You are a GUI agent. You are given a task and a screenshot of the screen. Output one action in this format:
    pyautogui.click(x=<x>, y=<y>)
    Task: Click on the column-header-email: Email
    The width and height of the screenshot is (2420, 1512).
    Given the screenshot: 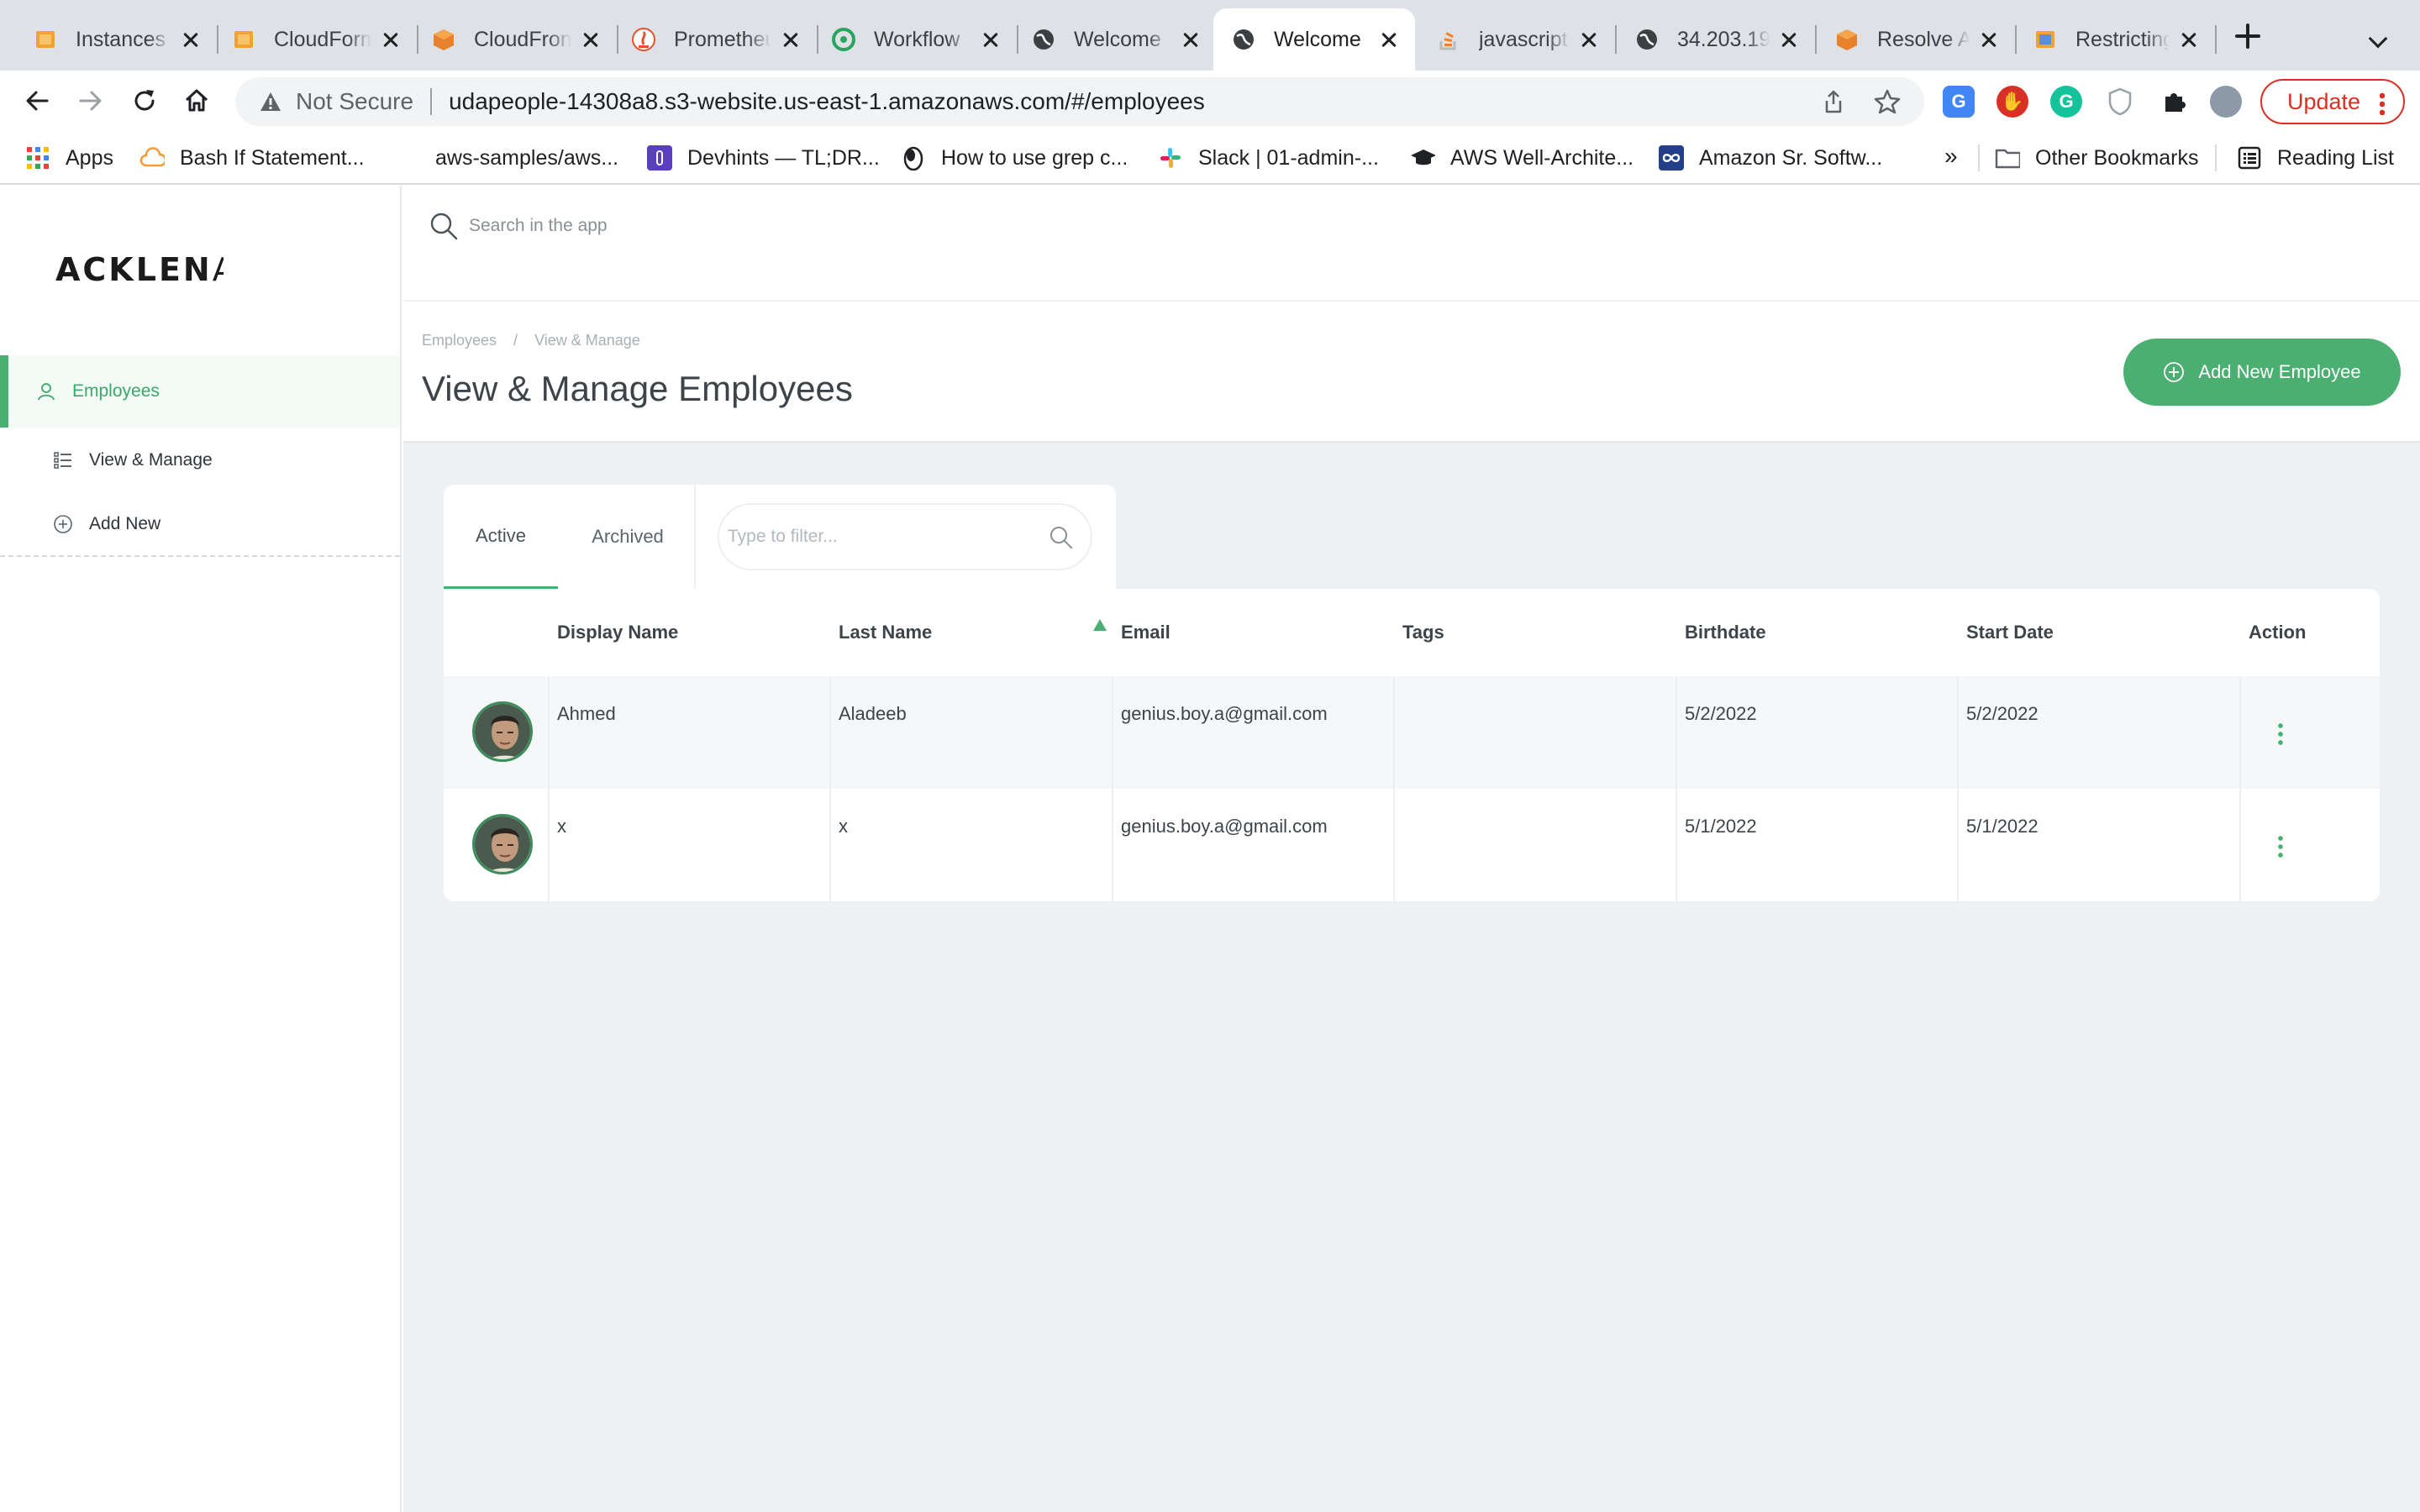 What is the action you would take?
    pyautogui.click(x=1146, y=632)
    